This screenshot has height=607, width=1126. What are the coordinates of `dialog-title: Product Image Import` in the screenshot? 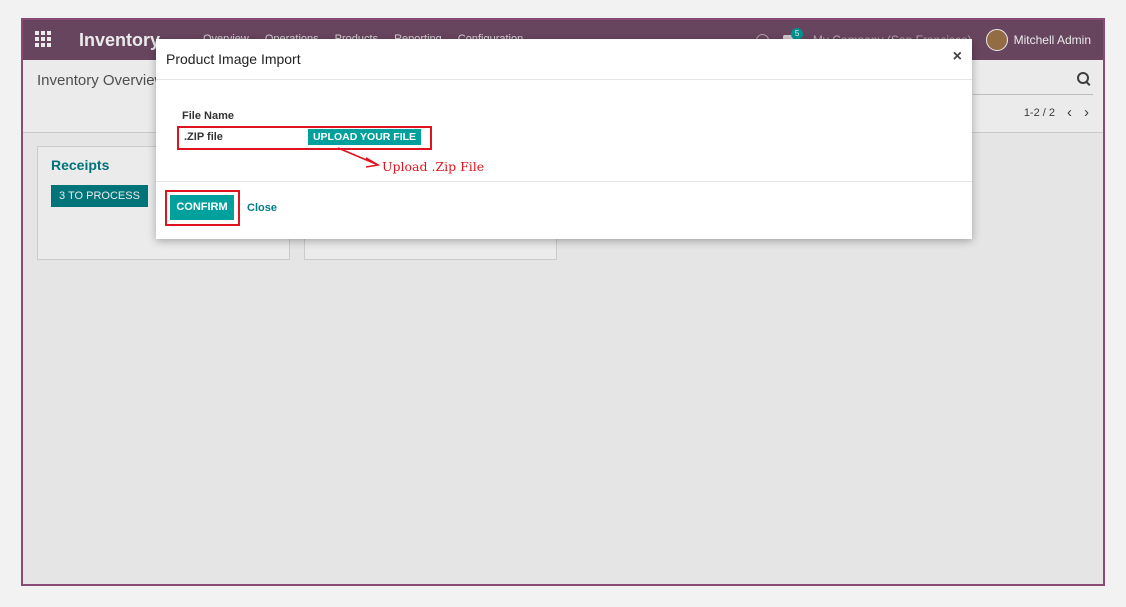 It's located at (233, 59).